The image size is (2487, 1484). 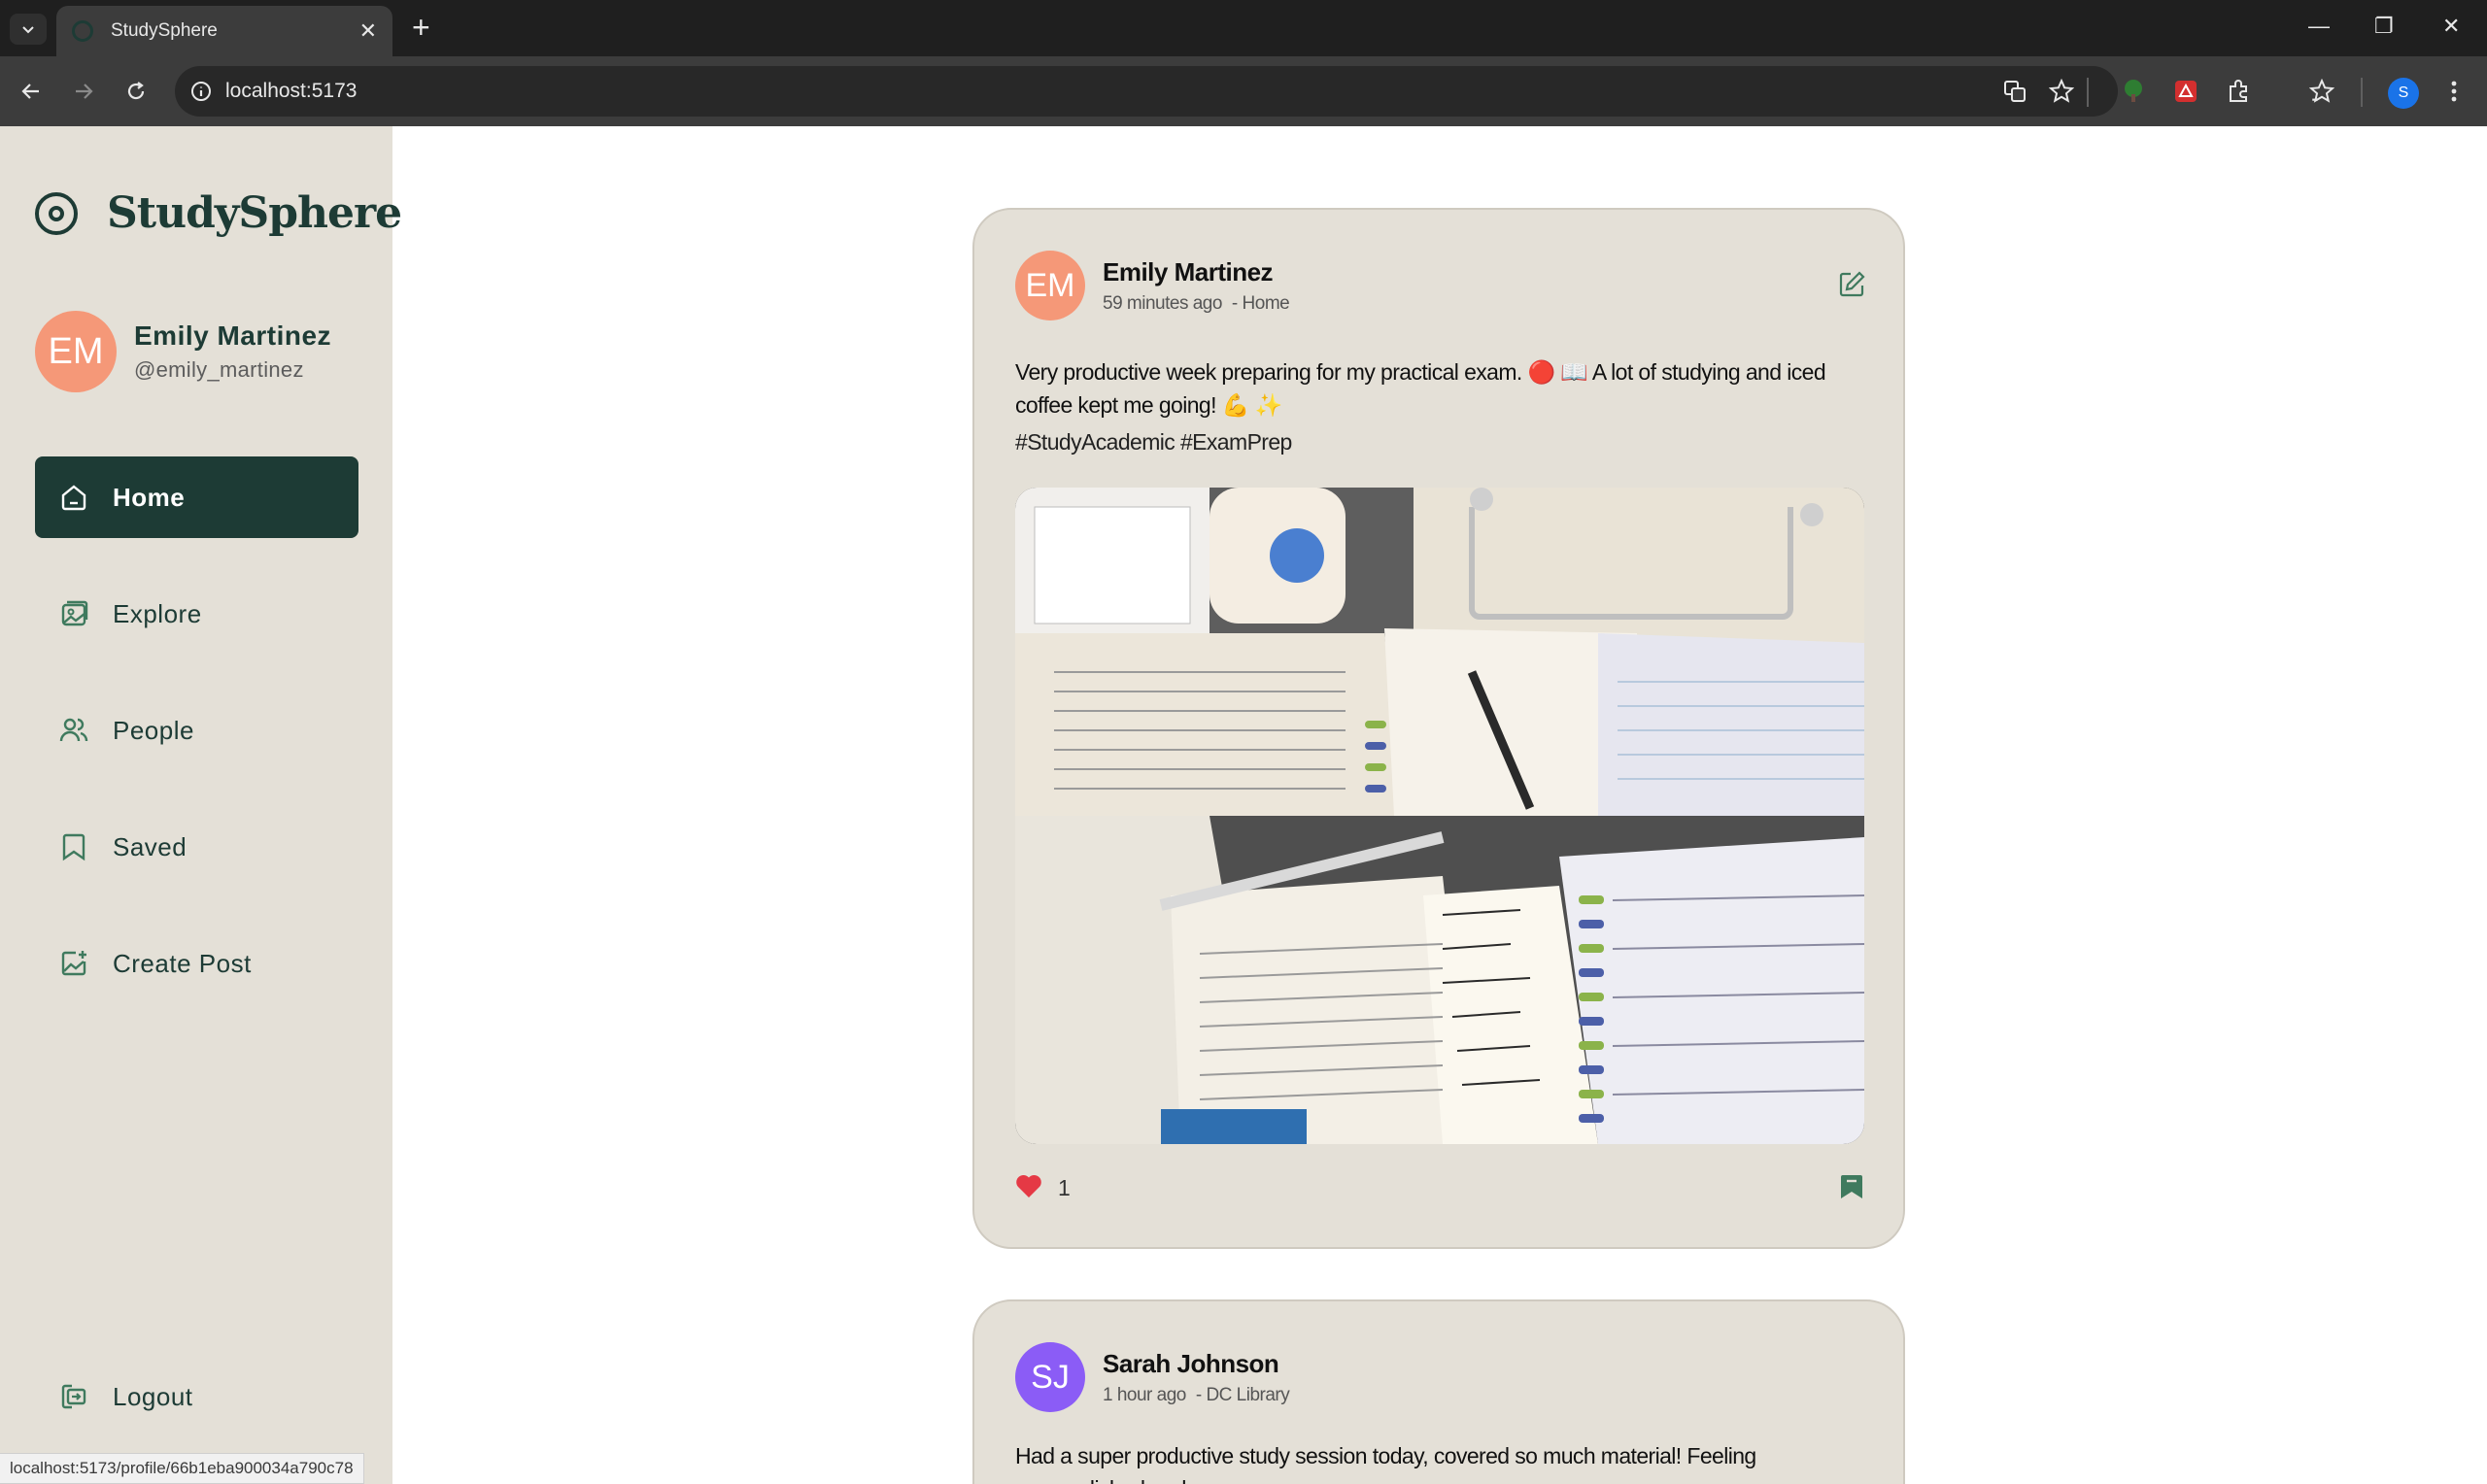 What do you see at coordinates (1852, 284) in the screenshot?
I see `edit-icon` at bounding box center [1852, 284].